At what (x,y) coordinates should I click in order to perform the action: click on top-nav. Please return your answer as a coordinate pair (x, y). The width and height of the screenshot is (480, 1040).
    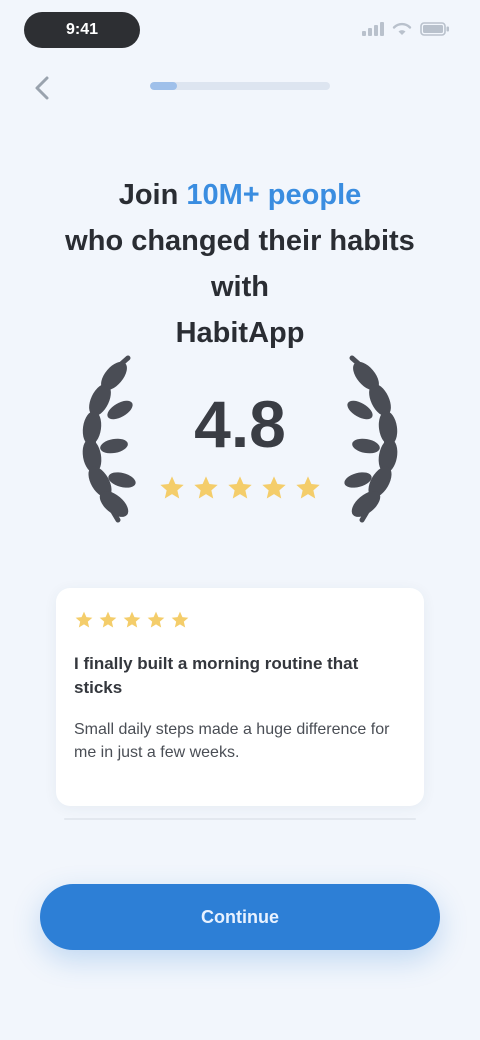
    Looking at the image, I should click on (240, 86).